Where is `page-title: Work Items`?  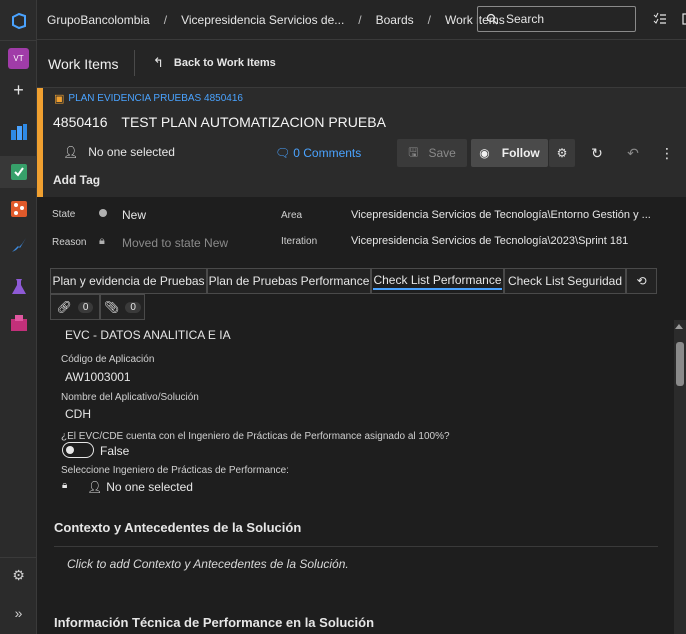
page-title: Work Items is located at coordinates (83, 64).